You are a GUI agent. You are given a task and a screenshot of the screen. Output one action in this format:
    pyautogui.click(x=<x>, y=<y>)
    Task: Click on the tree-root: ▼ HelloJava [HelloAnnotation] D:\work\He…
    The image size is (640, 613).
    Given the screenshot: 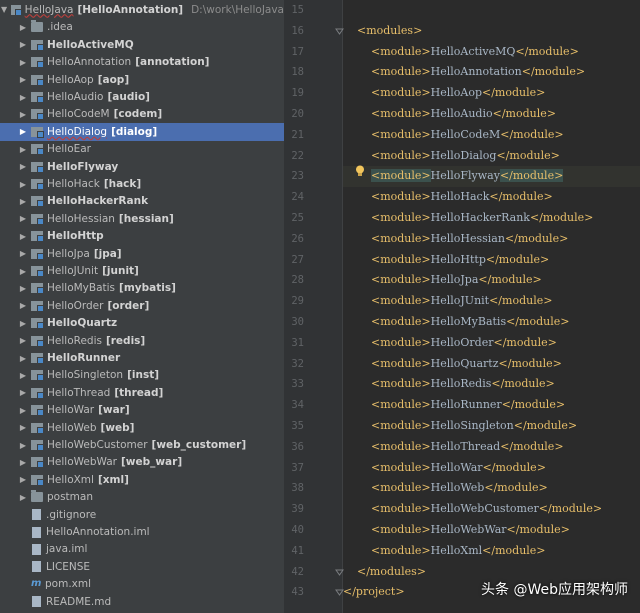 What is the action you would take?
    pyautogui.click(x=142, y=9)
    